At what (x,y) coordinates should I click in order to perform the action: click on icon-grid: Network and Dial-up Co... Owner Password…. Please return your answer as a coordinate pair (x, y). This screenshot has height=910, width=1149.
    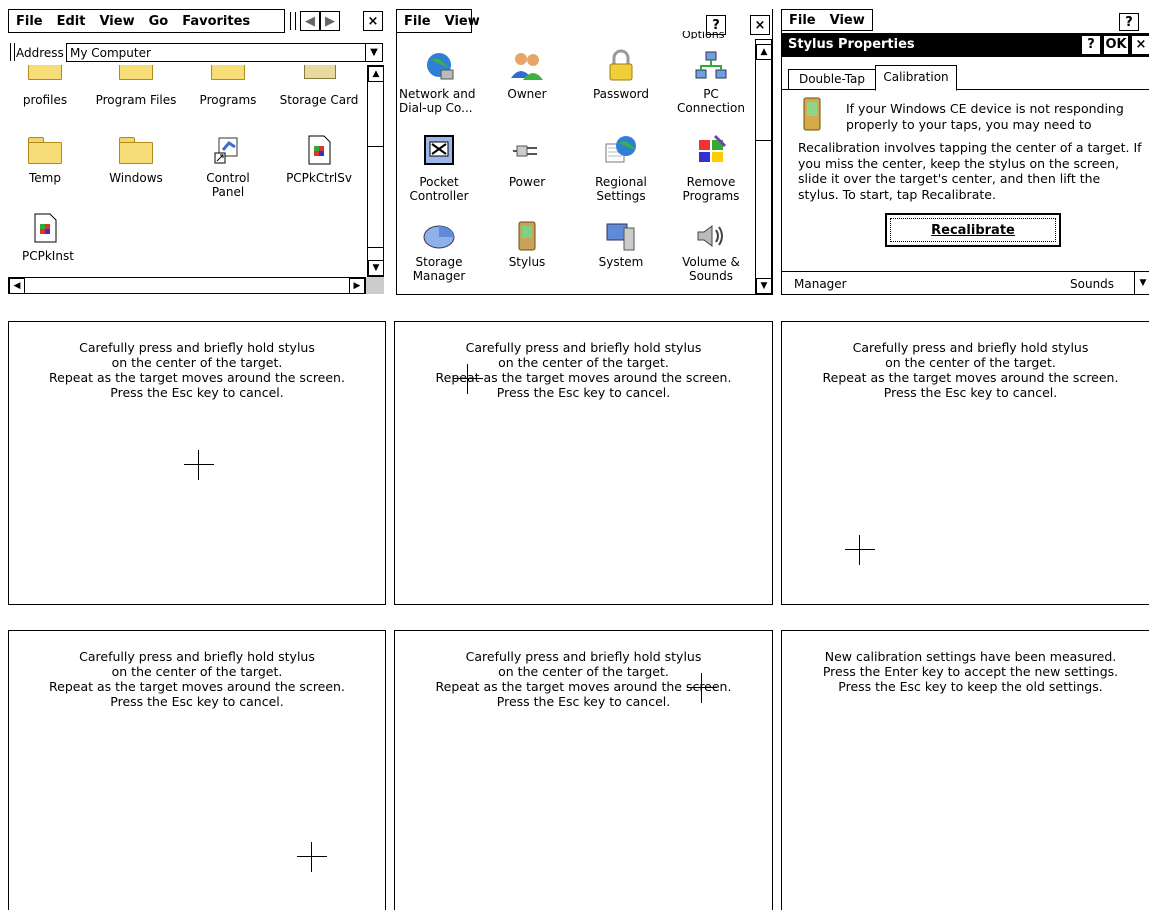
    Looking at the image, I should click on (576, 166).